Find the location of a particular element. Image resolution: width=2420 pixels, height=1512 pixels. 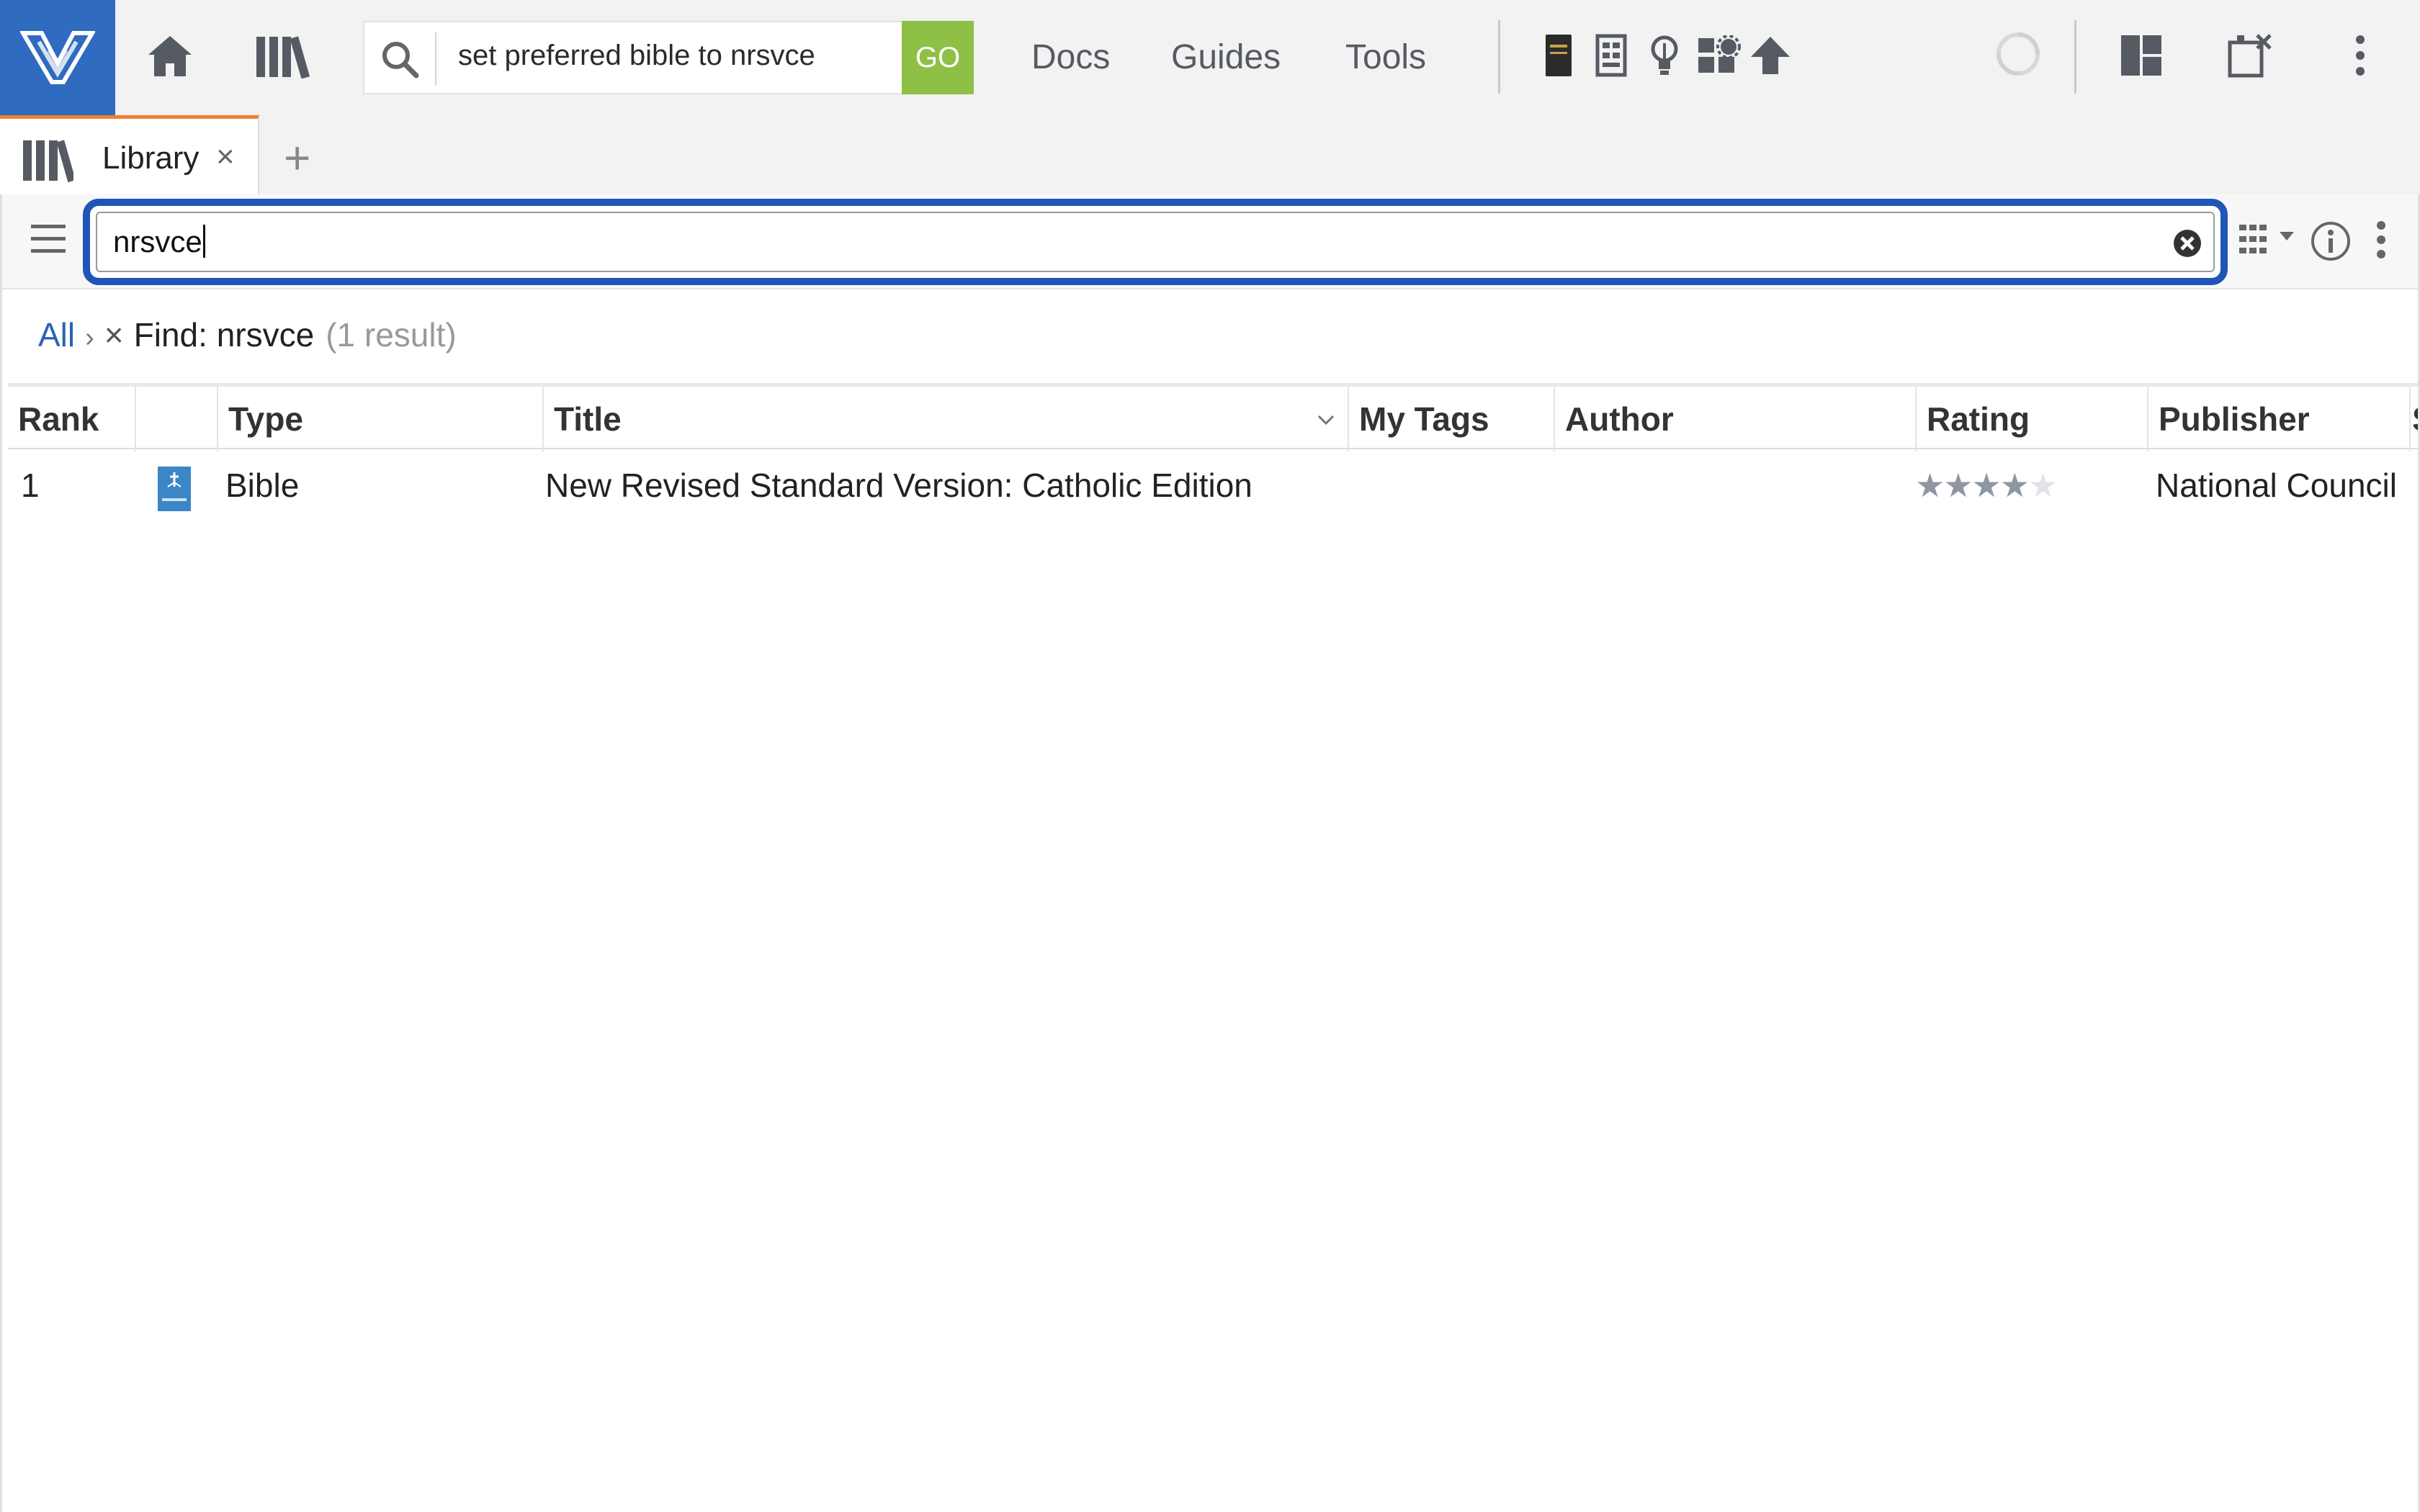

go-button: GO is located at coordinates (938, 57).